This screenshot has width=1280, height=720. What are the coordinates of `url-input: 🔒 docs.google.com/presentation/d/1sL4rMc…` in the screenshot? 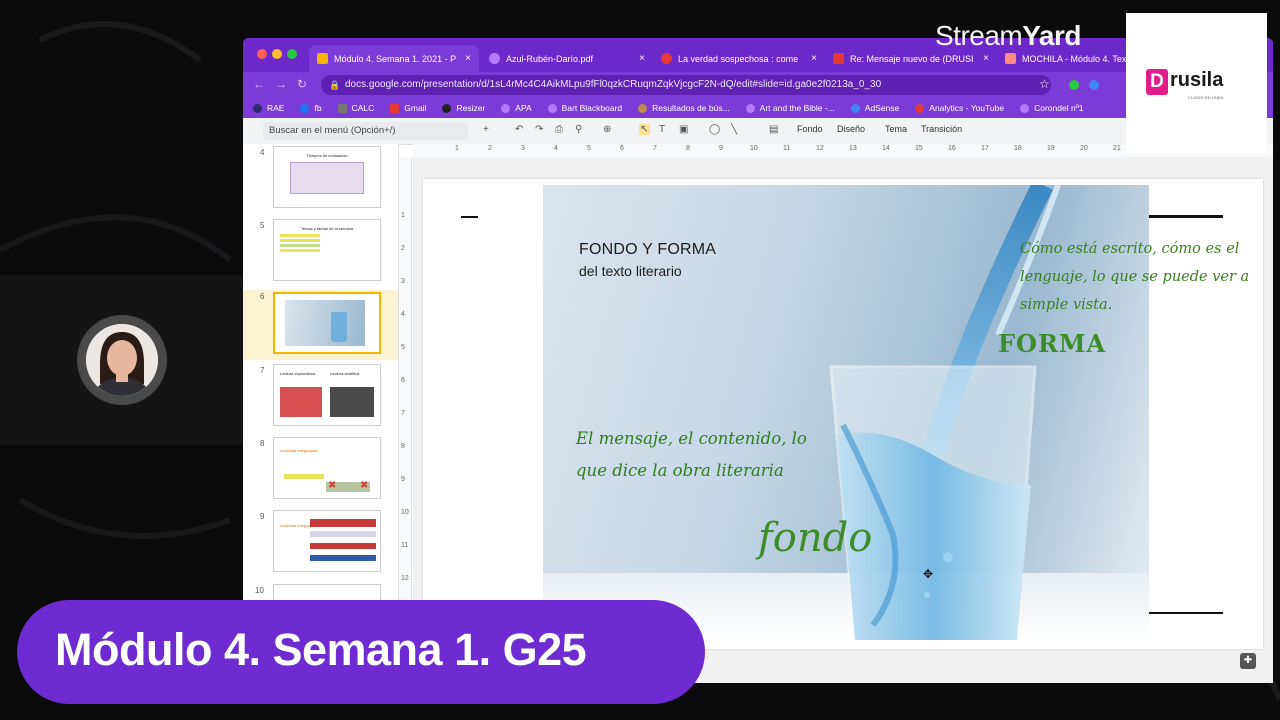 It's located at (686, 85).